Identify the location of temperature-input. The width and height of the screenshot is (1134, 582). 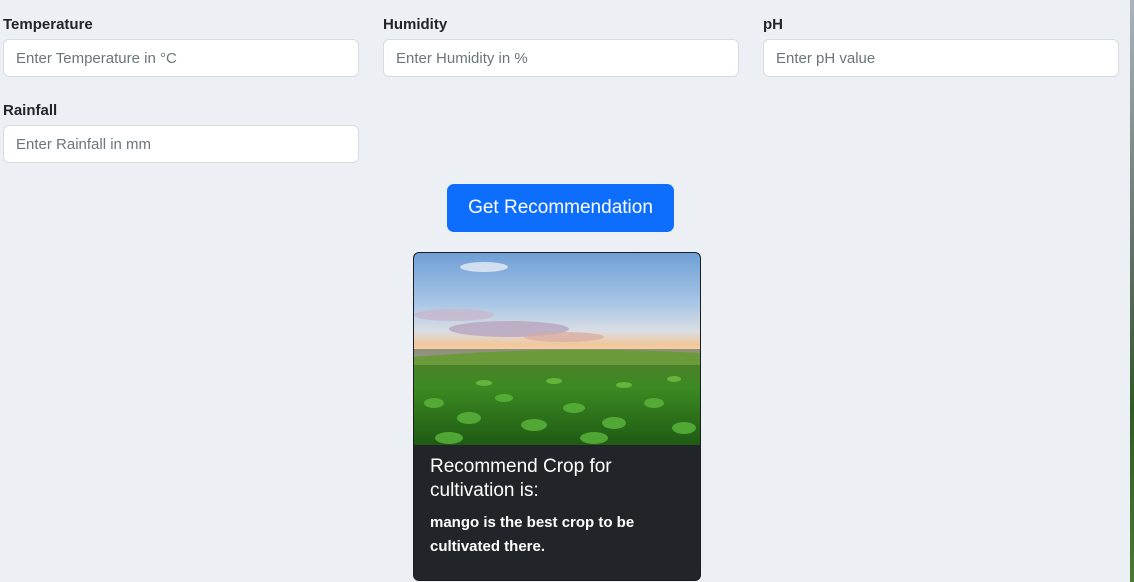
(181, 58).